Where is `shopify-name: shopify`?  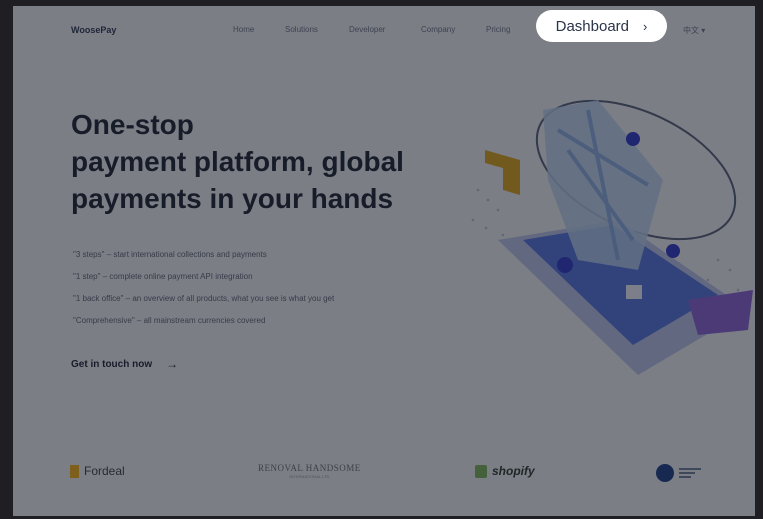 shopify-name: shopify is located at coordinates (513, 471).